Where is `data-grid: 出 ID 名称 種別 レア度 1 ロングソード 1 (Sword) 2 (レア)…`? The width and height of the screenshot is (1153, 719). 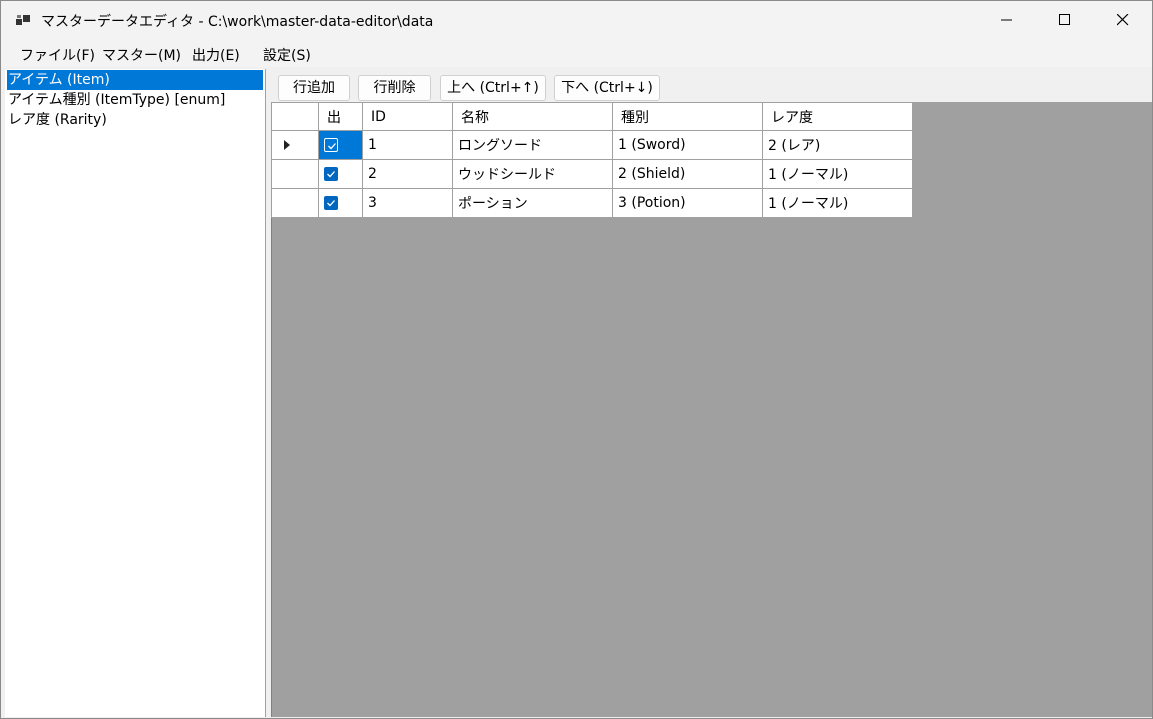
data-grid: 出 ID 名称 種別 レア度 1 ロングソード 1 (Sword) 2 (レア)… is located at coordinates (592, 160).